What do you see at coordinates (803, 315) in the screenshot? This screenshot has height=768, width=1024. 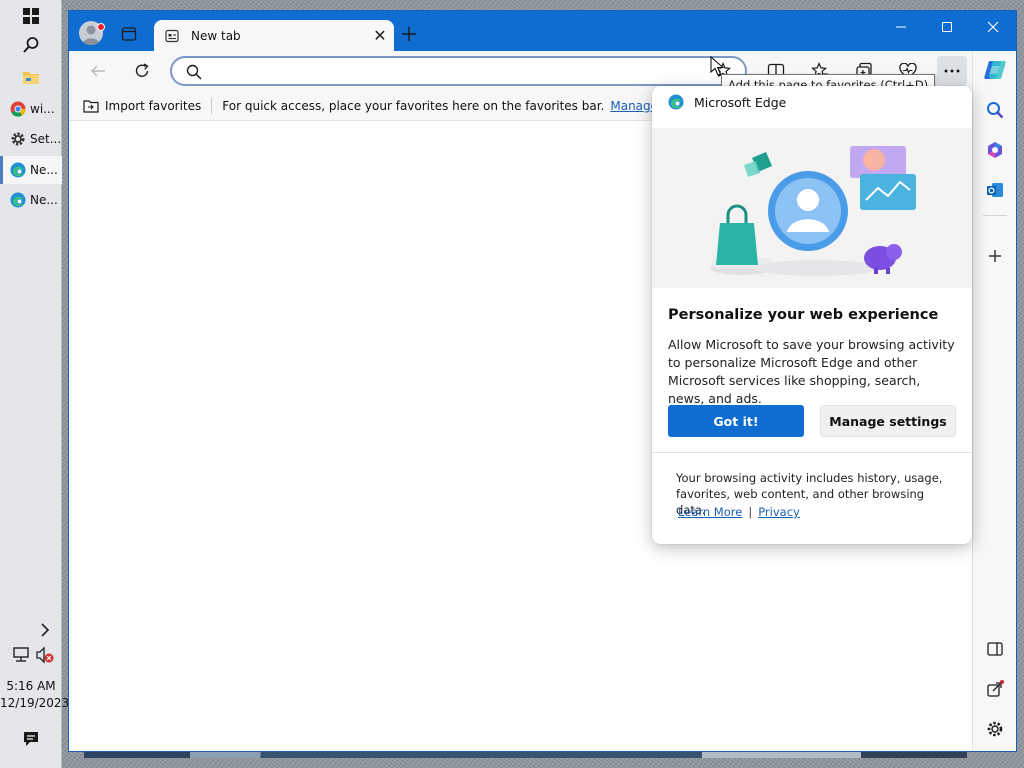 I see `flyout-title: Personalize your web experience` at bounding box center [803, 315].